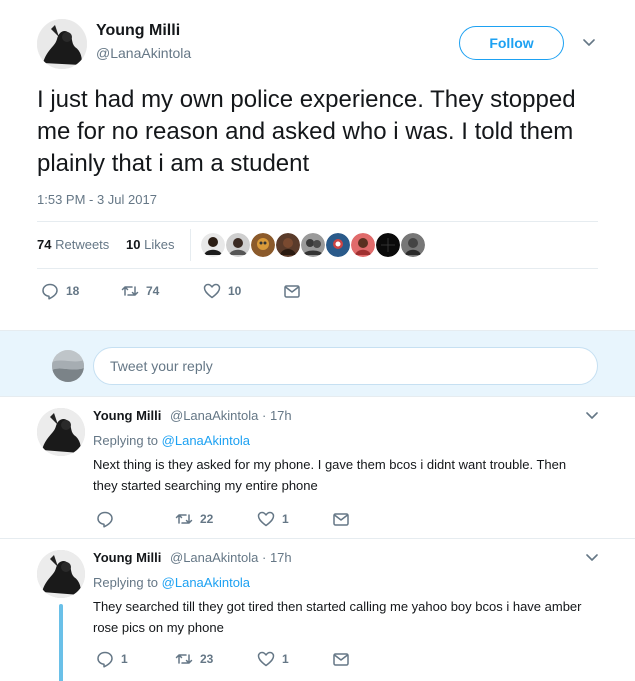  What do you see at coordinates (124, 659) in the screenshot?
I see `reply-count: 1` at bounding box center [124, 659].